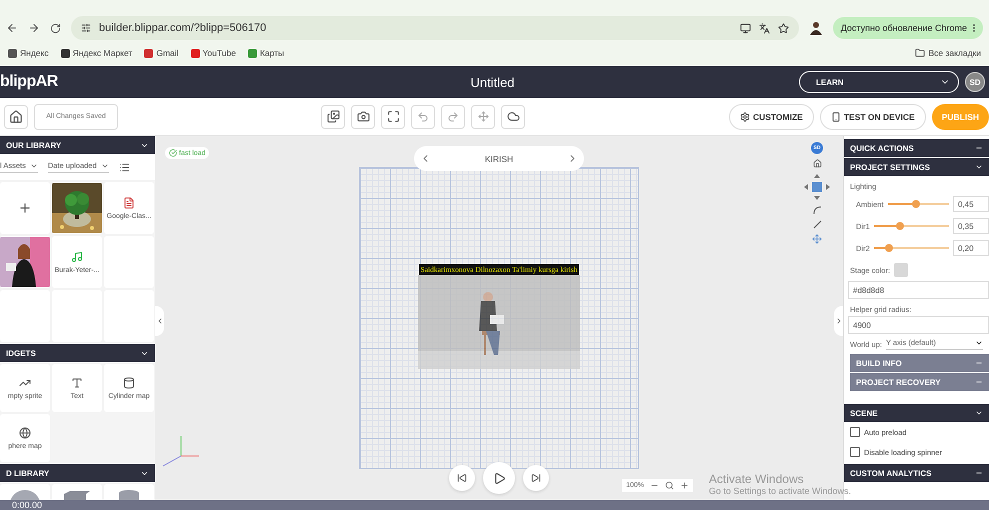 The width and height of the screenshot is (989, 510). I want to click on back-icon, so click(12, 28).